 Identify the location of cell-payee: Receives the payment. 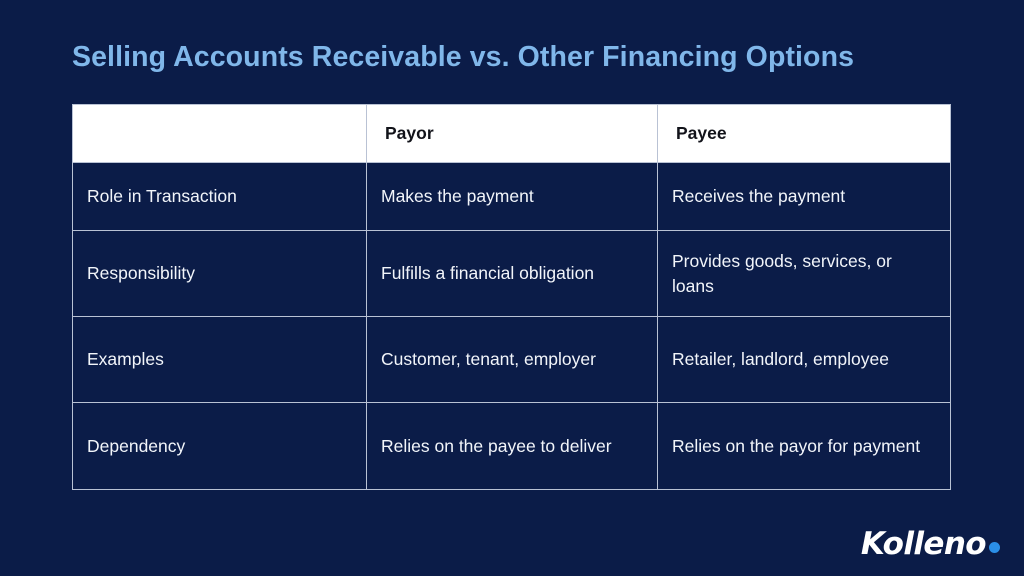
(804, 196).